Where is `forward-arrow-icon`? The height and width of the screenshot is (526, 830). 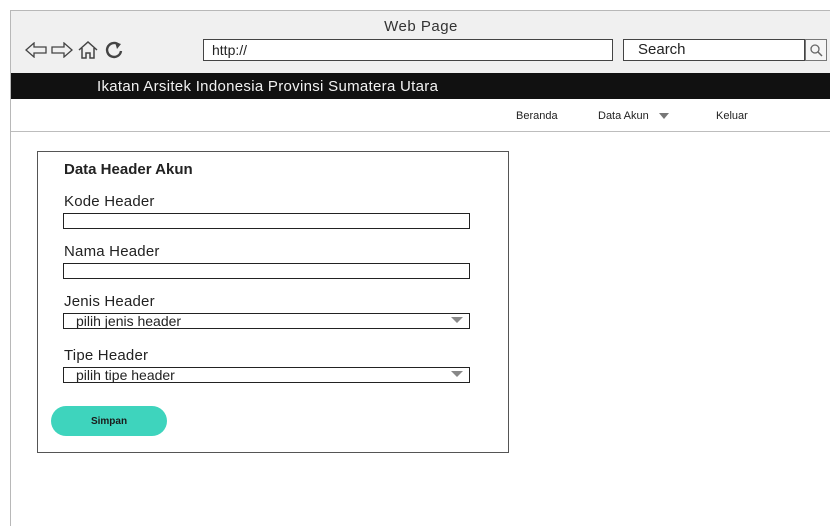 forward-arrow-icon is located at coordinates (62, 50).